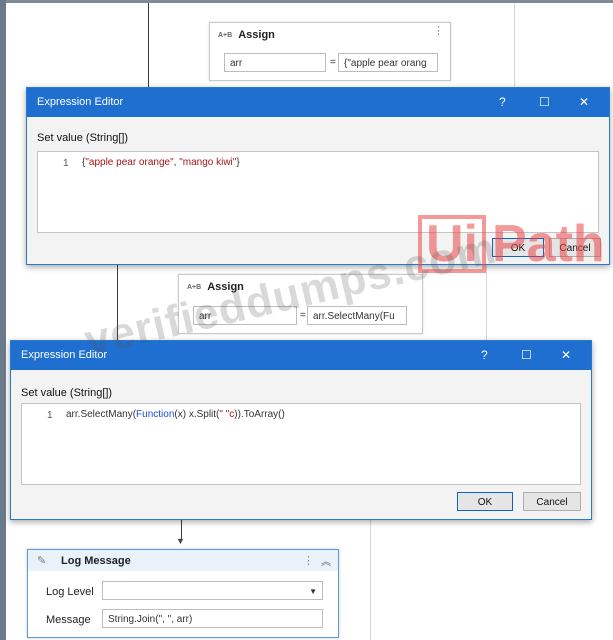 Image resolution: width=613 pixels, height=640 pixels. I want to click on assign-to-field: arr, so click(275, 62).